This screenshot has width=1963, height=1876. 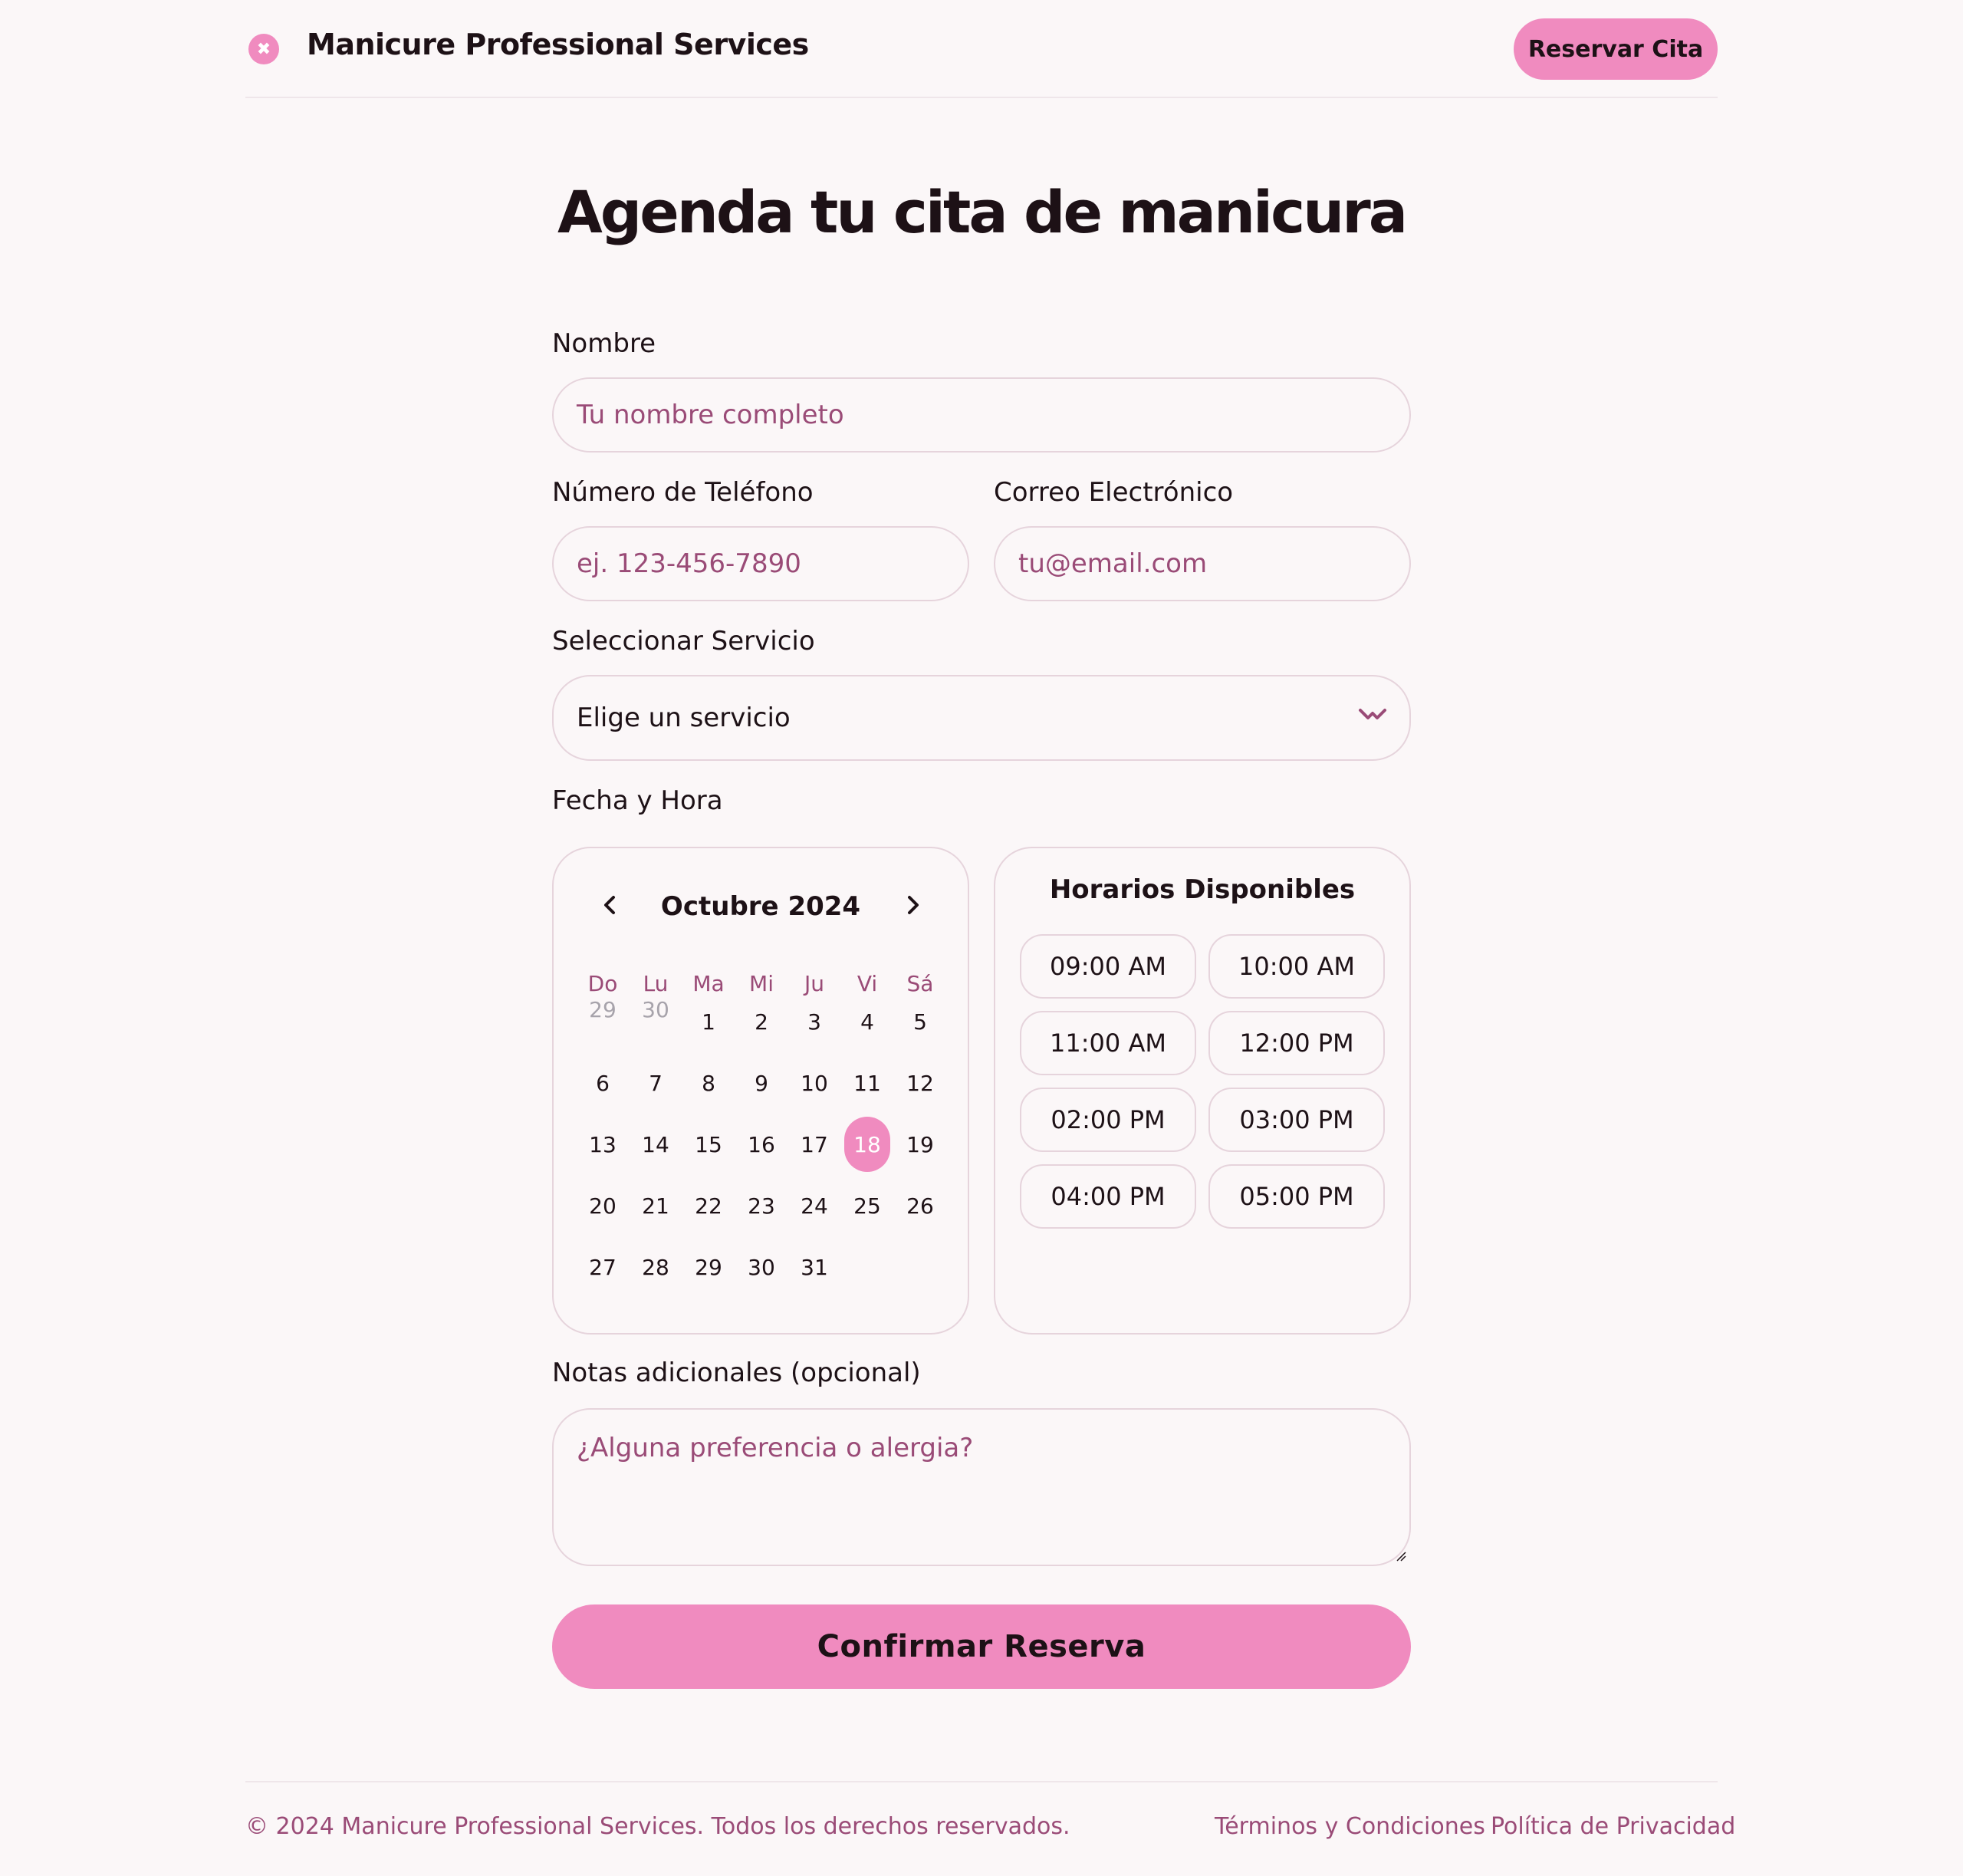 I want to click on calendar-day: 3, so click(x=814, y=1022).